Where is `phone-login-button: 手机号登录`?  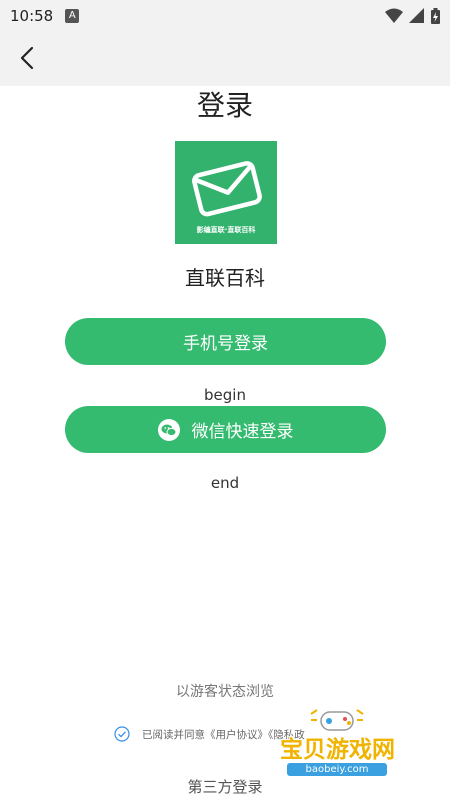
phone-login-button: 手机号登录 is located at coordinates (225, 341).